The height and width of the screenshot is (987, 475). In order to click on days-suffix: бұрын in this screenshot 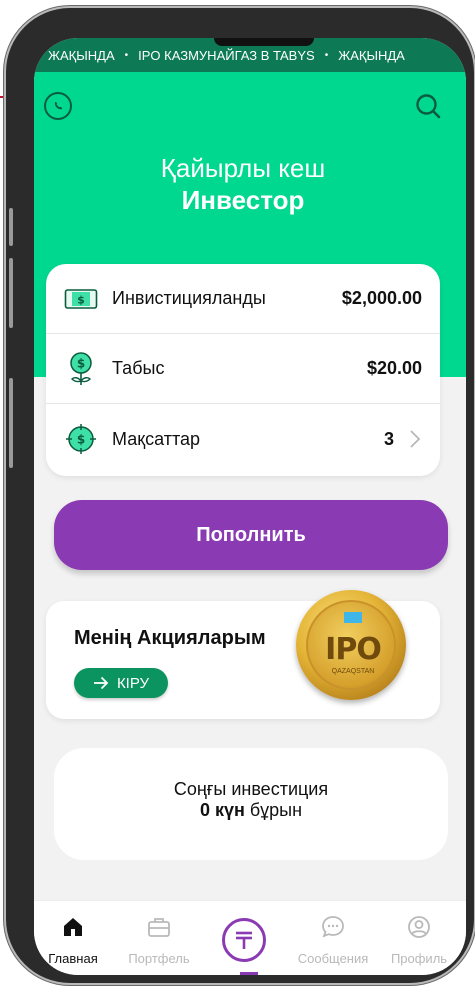, I will do `click(276, 810)`.